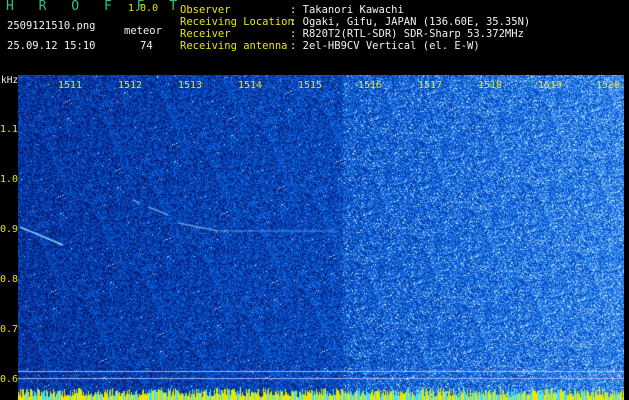 The image size is (629, 400). Describe the element at coordinates (51, 46) in the screenshot. I see `timestamp-label: 25.09.12 15:10` at that location.